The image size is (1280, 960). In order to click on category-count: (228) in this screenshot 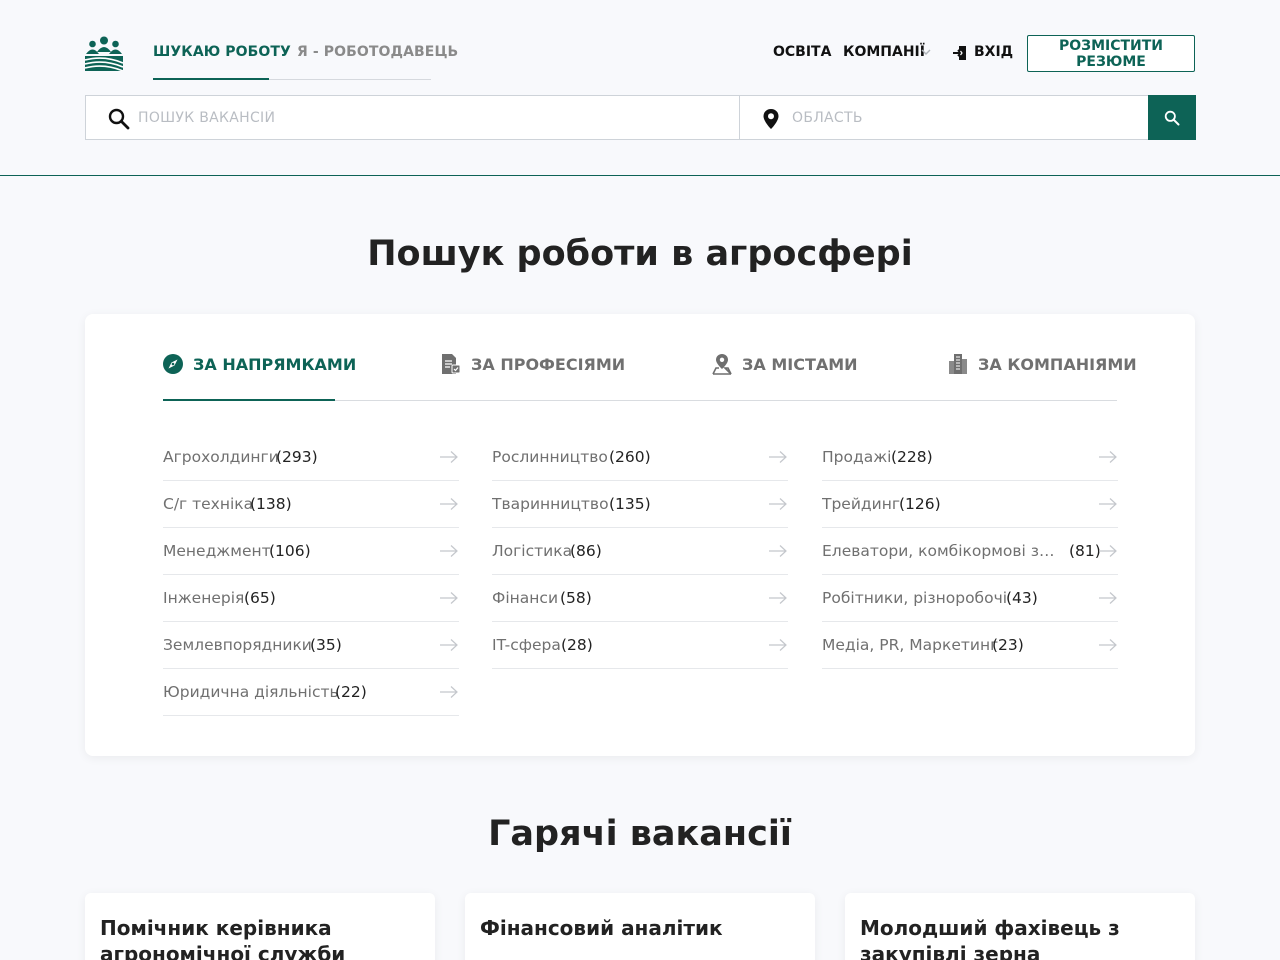, I will do `click(912, 457)`.